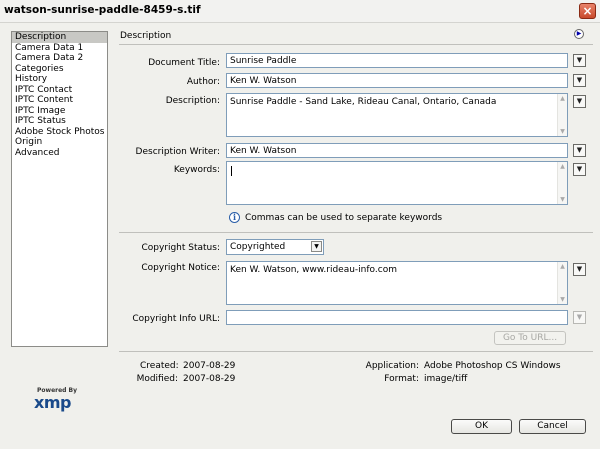 The height and width of the screenshot is (449, 600). Describe the element at coordinates (59, 48) in the screenshot. I see `nav-item-camera-data-1: Camera Data 1` at that location.